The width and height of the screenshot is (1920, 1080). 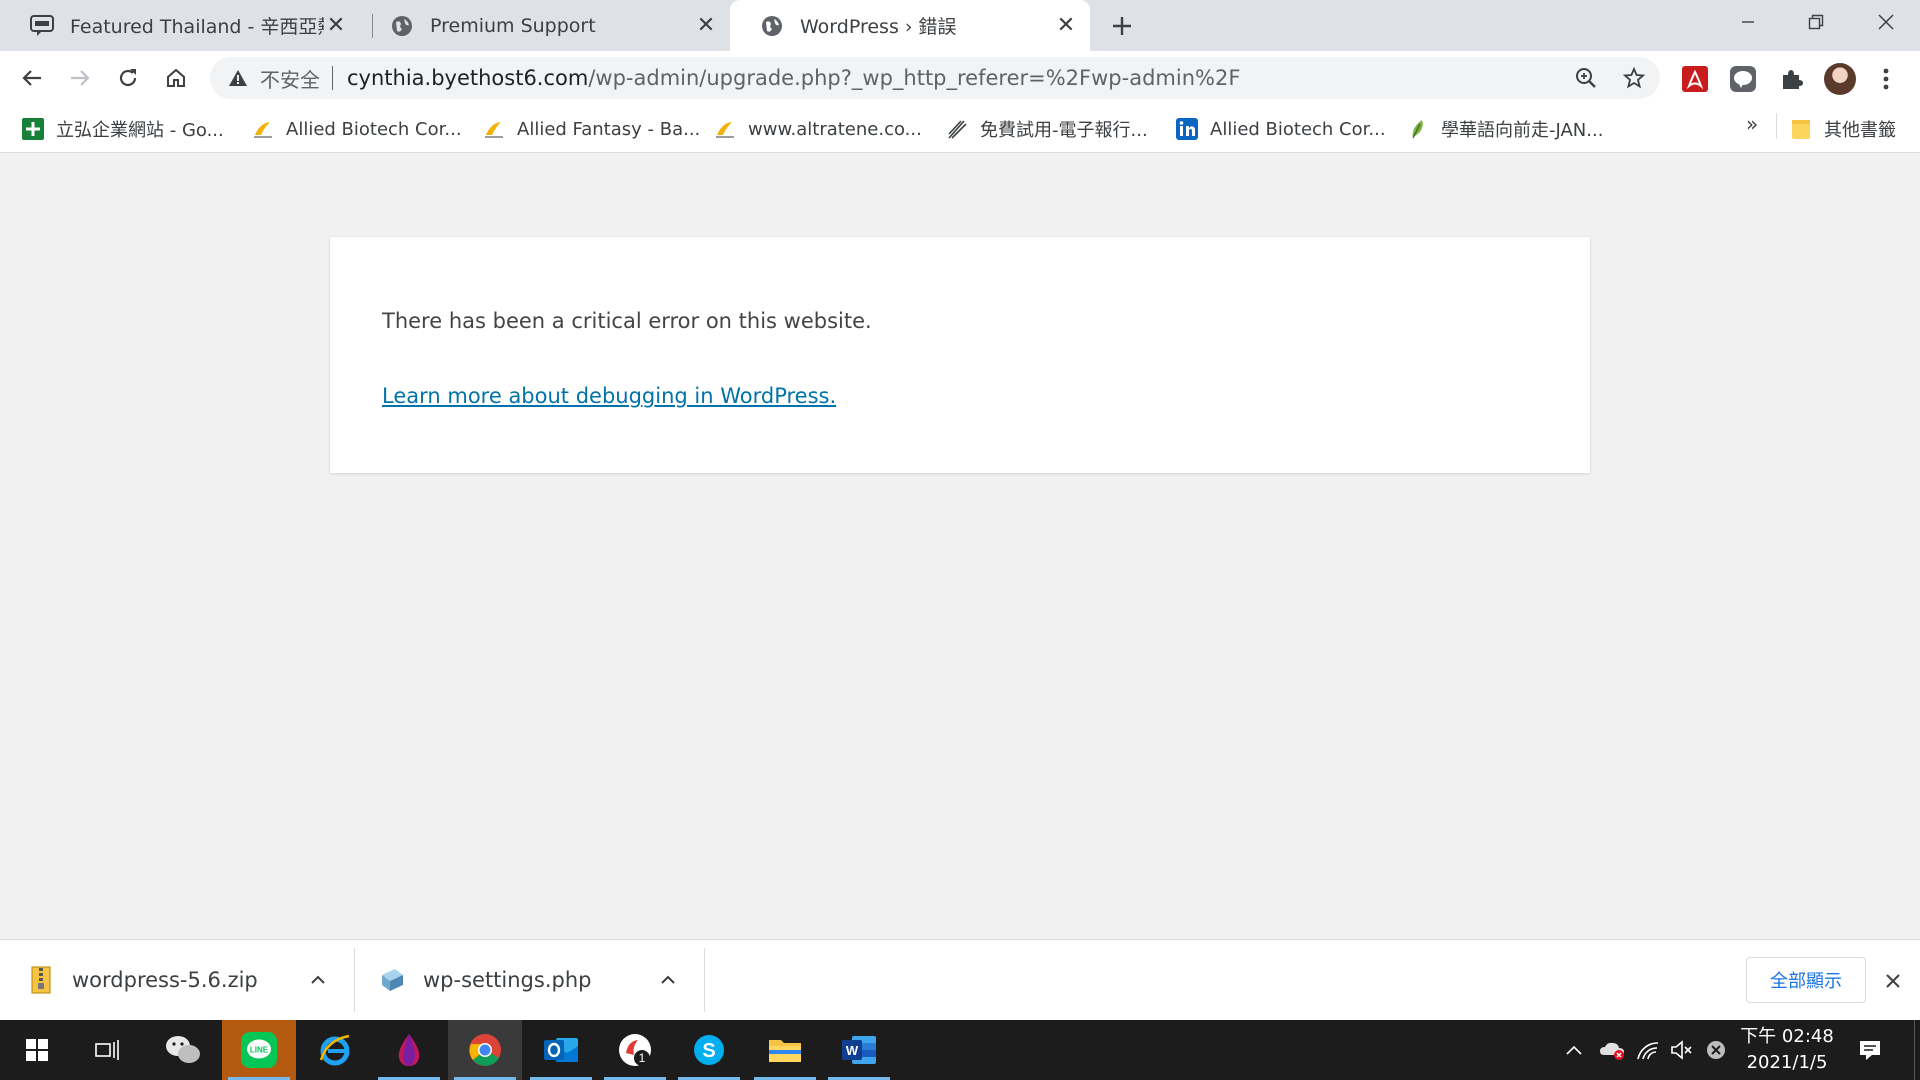 I want to click on download-item: wordpress-5.6.zip, so click(x=177, y=980).